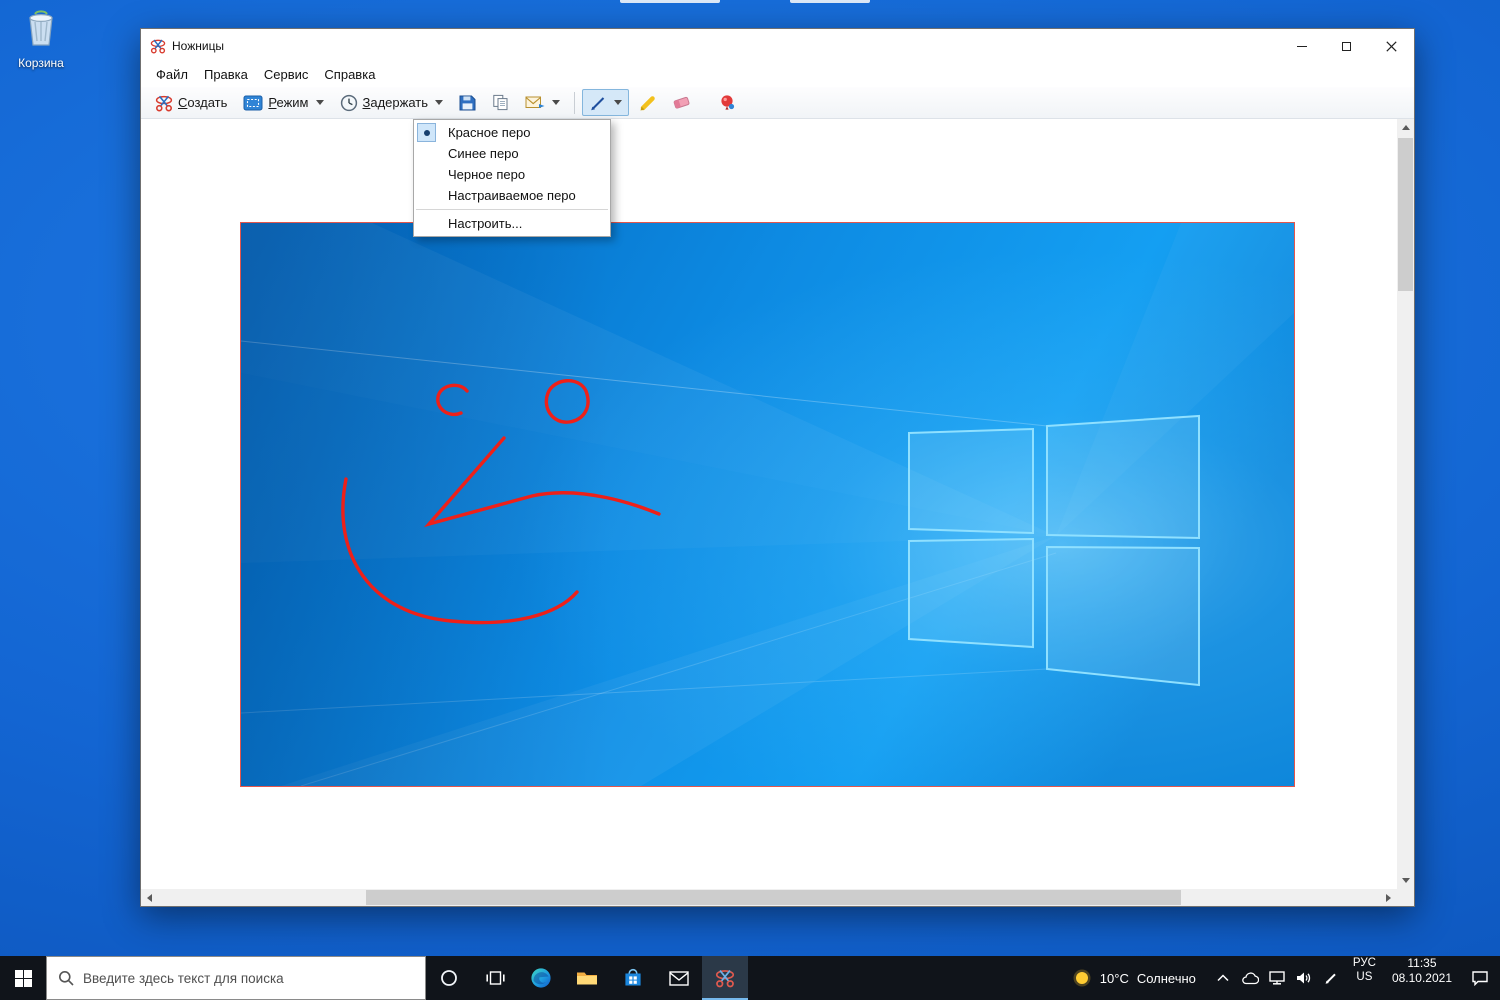 The image size is (1500, 1000). I want to click on pen-settings-button, so click(1331, 978).